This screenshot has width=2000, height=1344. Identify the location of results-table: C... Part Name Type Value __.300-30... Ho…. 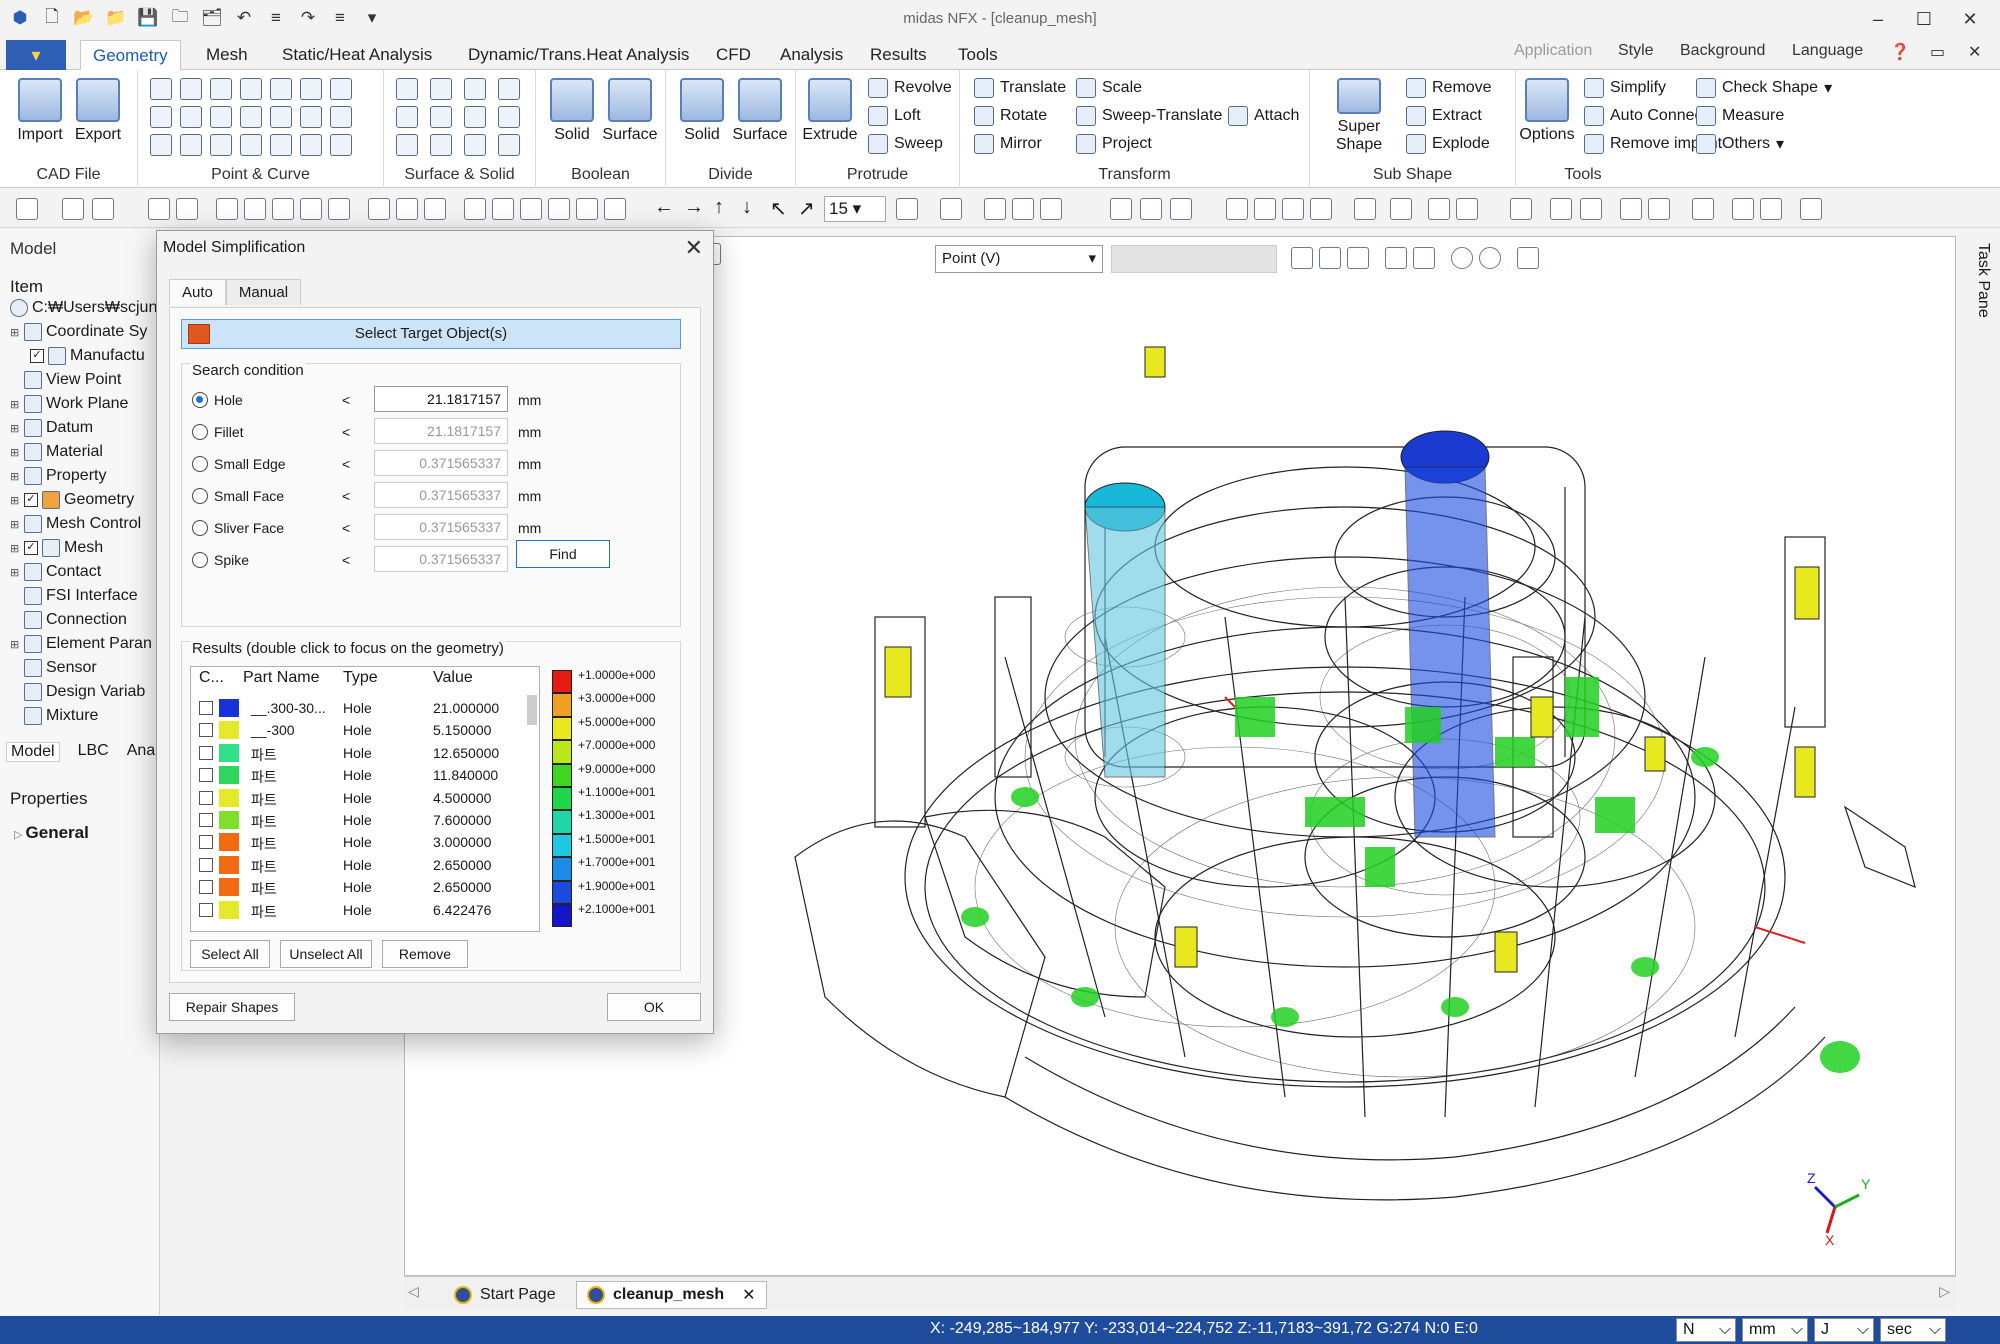
(365, 799).